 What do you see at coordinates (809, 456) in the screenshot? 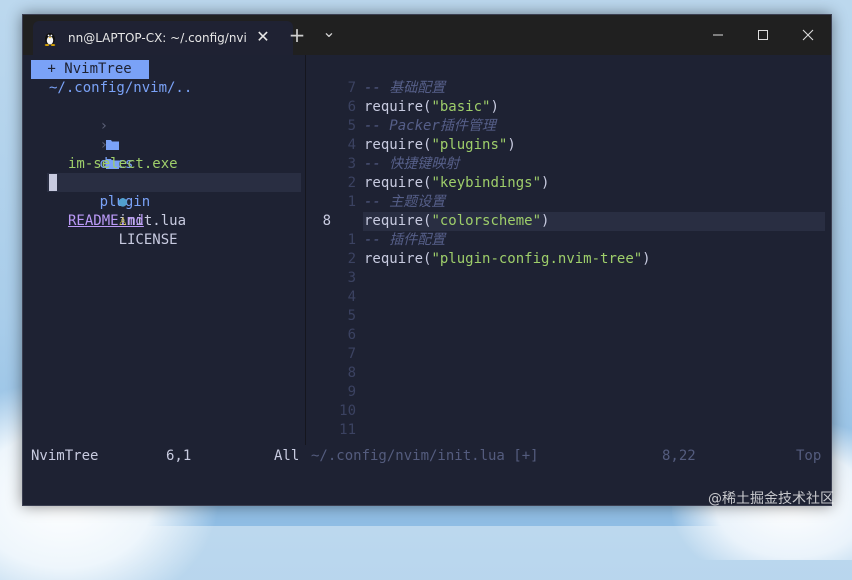
I see `status-editor-percent: Top` at bounding box center [809, 456].